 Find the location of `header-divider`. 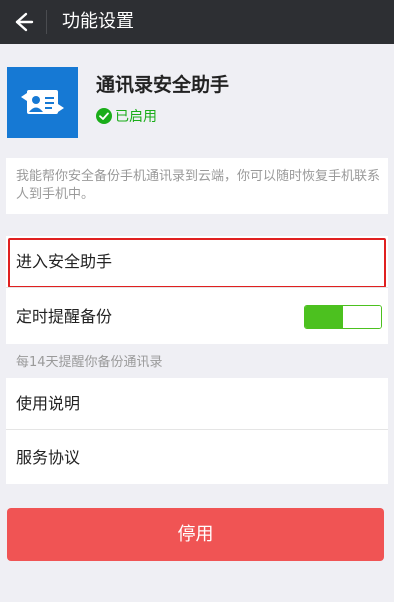

header-divider is located at coordinates (46, 22).